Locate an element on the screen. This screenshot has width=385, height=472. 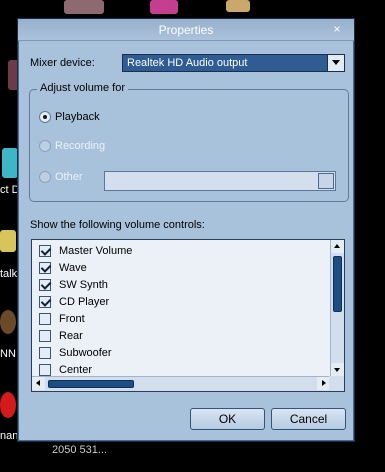
scroll-down-icon is located at coordinates (337, 369).